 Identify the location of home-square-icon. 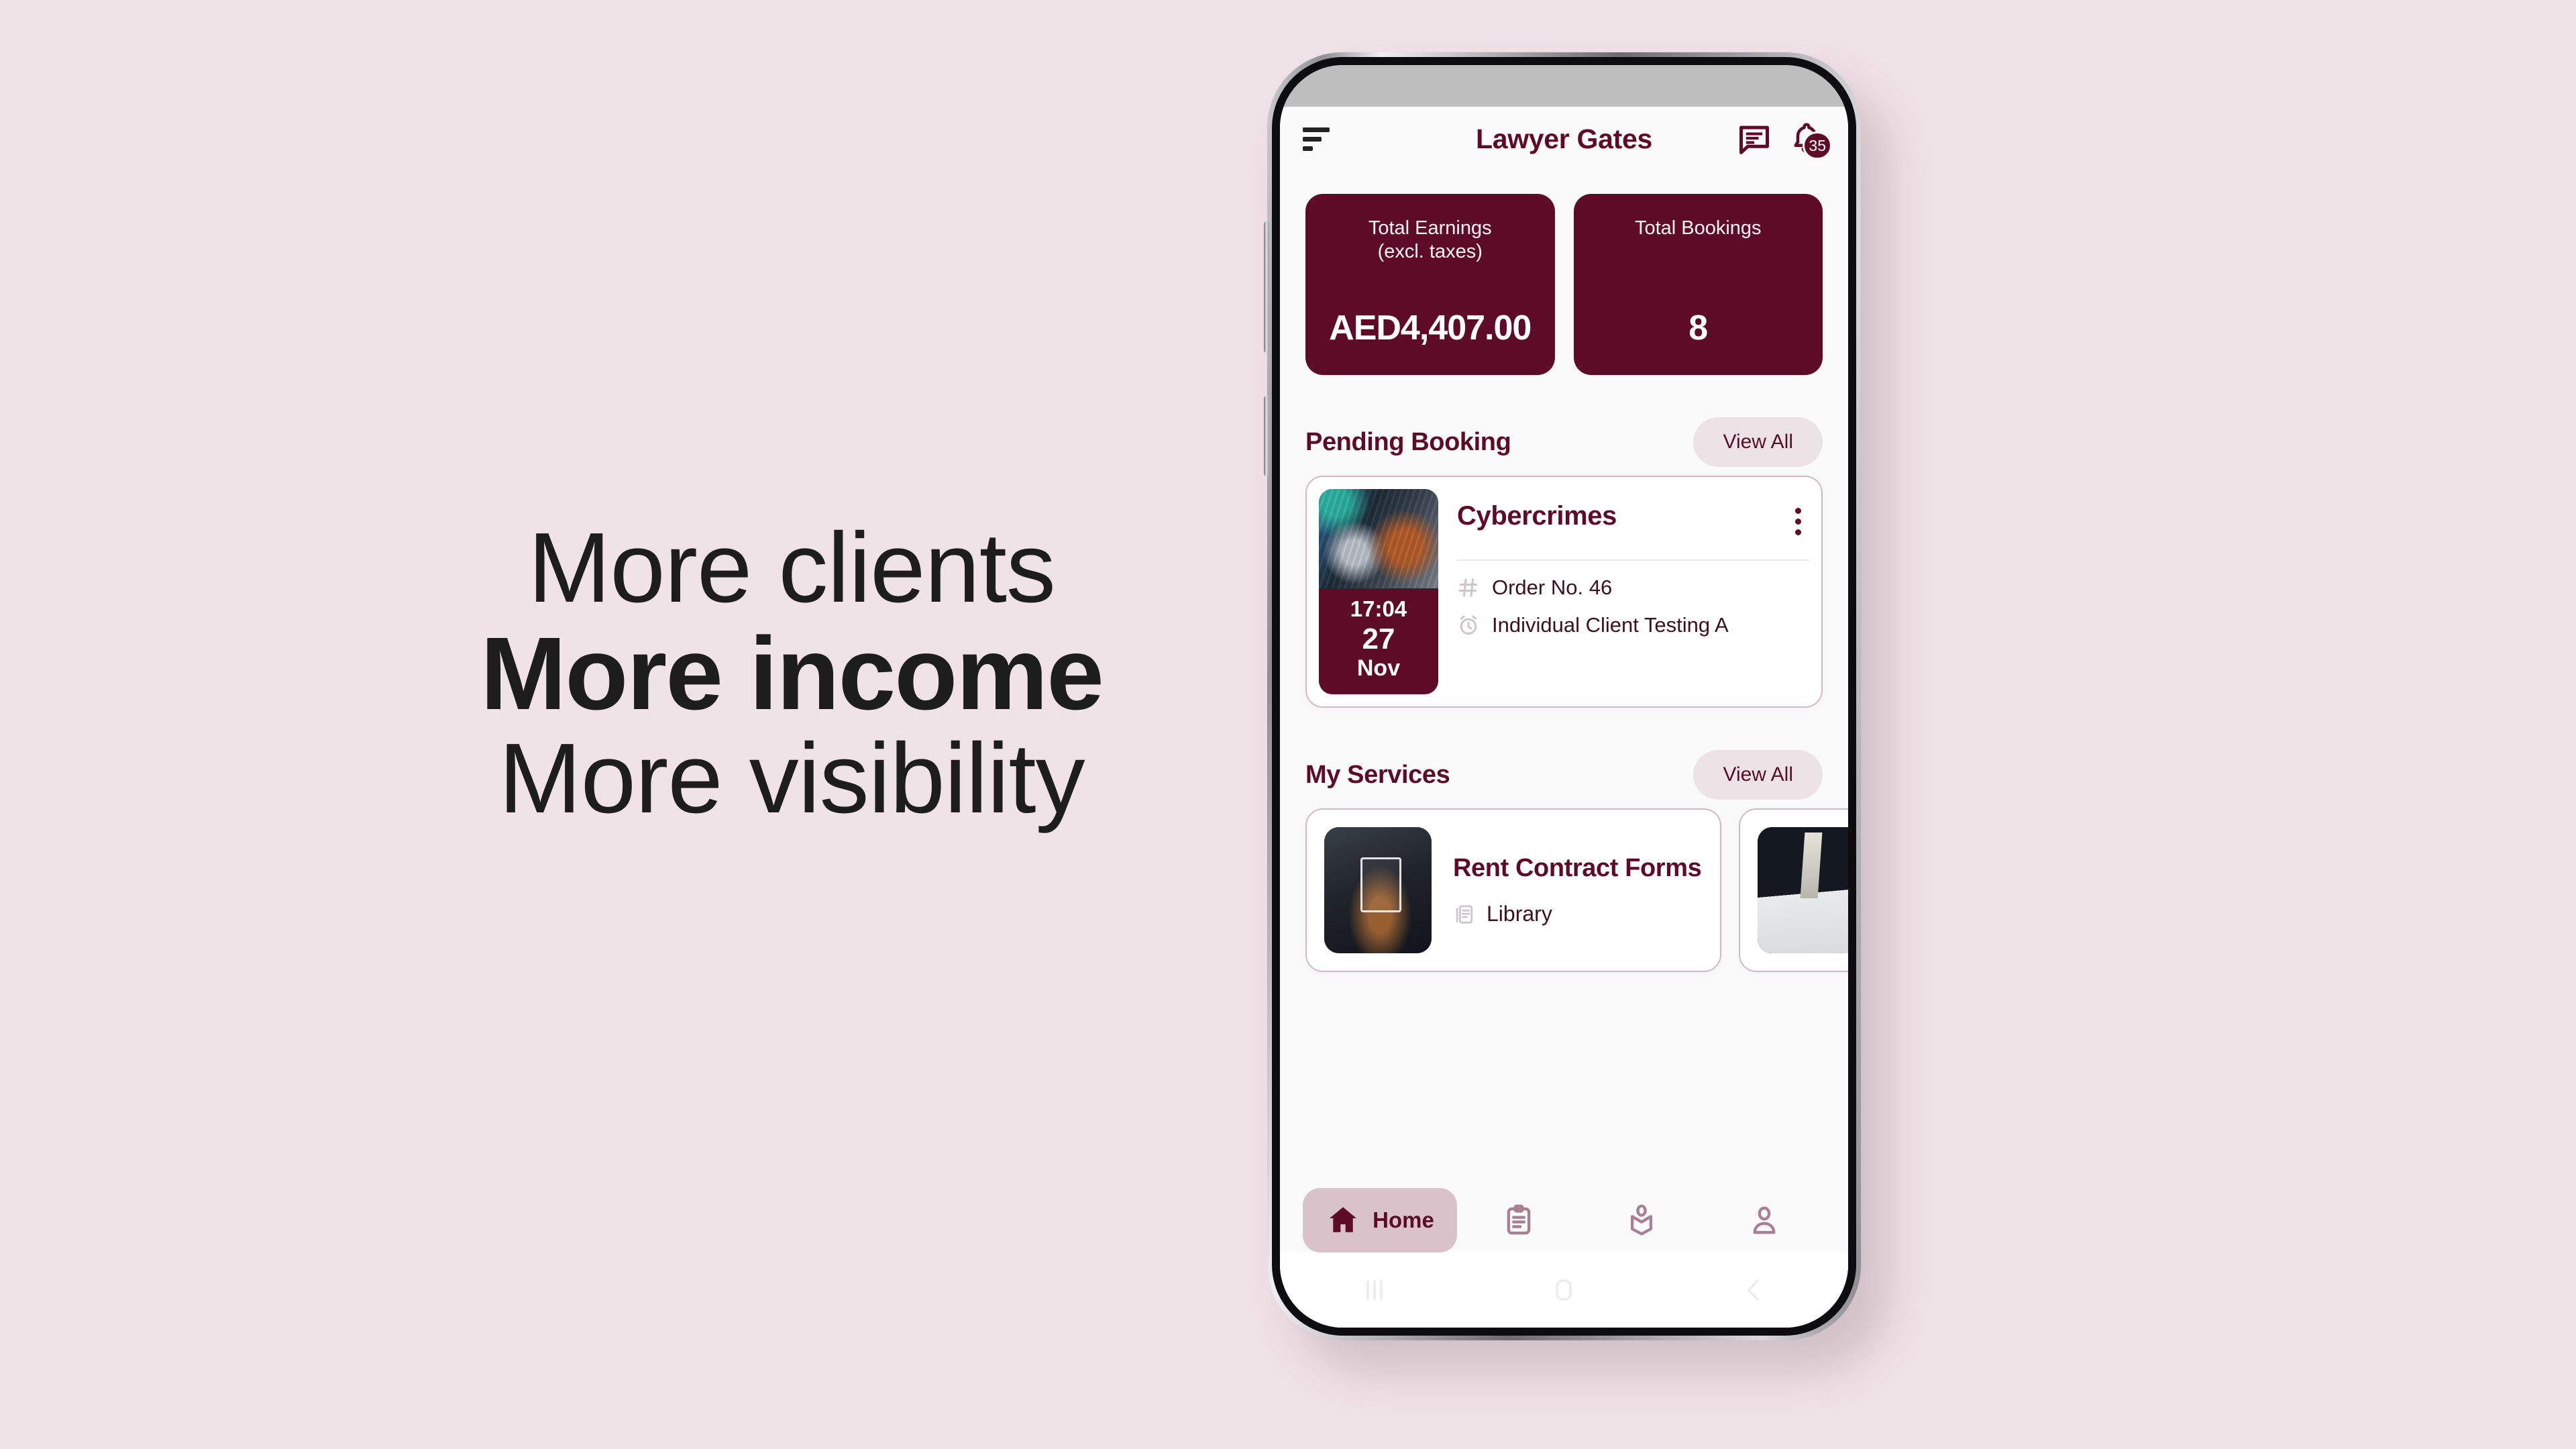
(1564, 1290).